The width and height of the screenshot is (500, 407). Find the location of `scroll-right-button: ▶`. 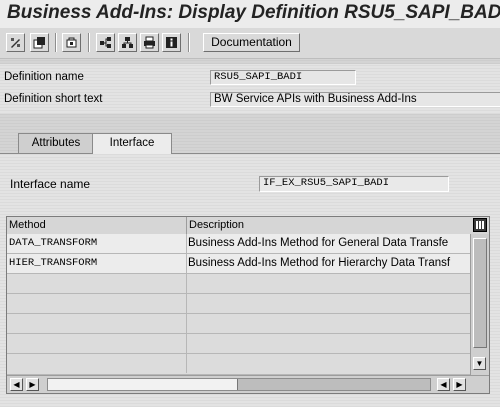

scroll-right-button: ▶ is located at coordinates (32, 384).